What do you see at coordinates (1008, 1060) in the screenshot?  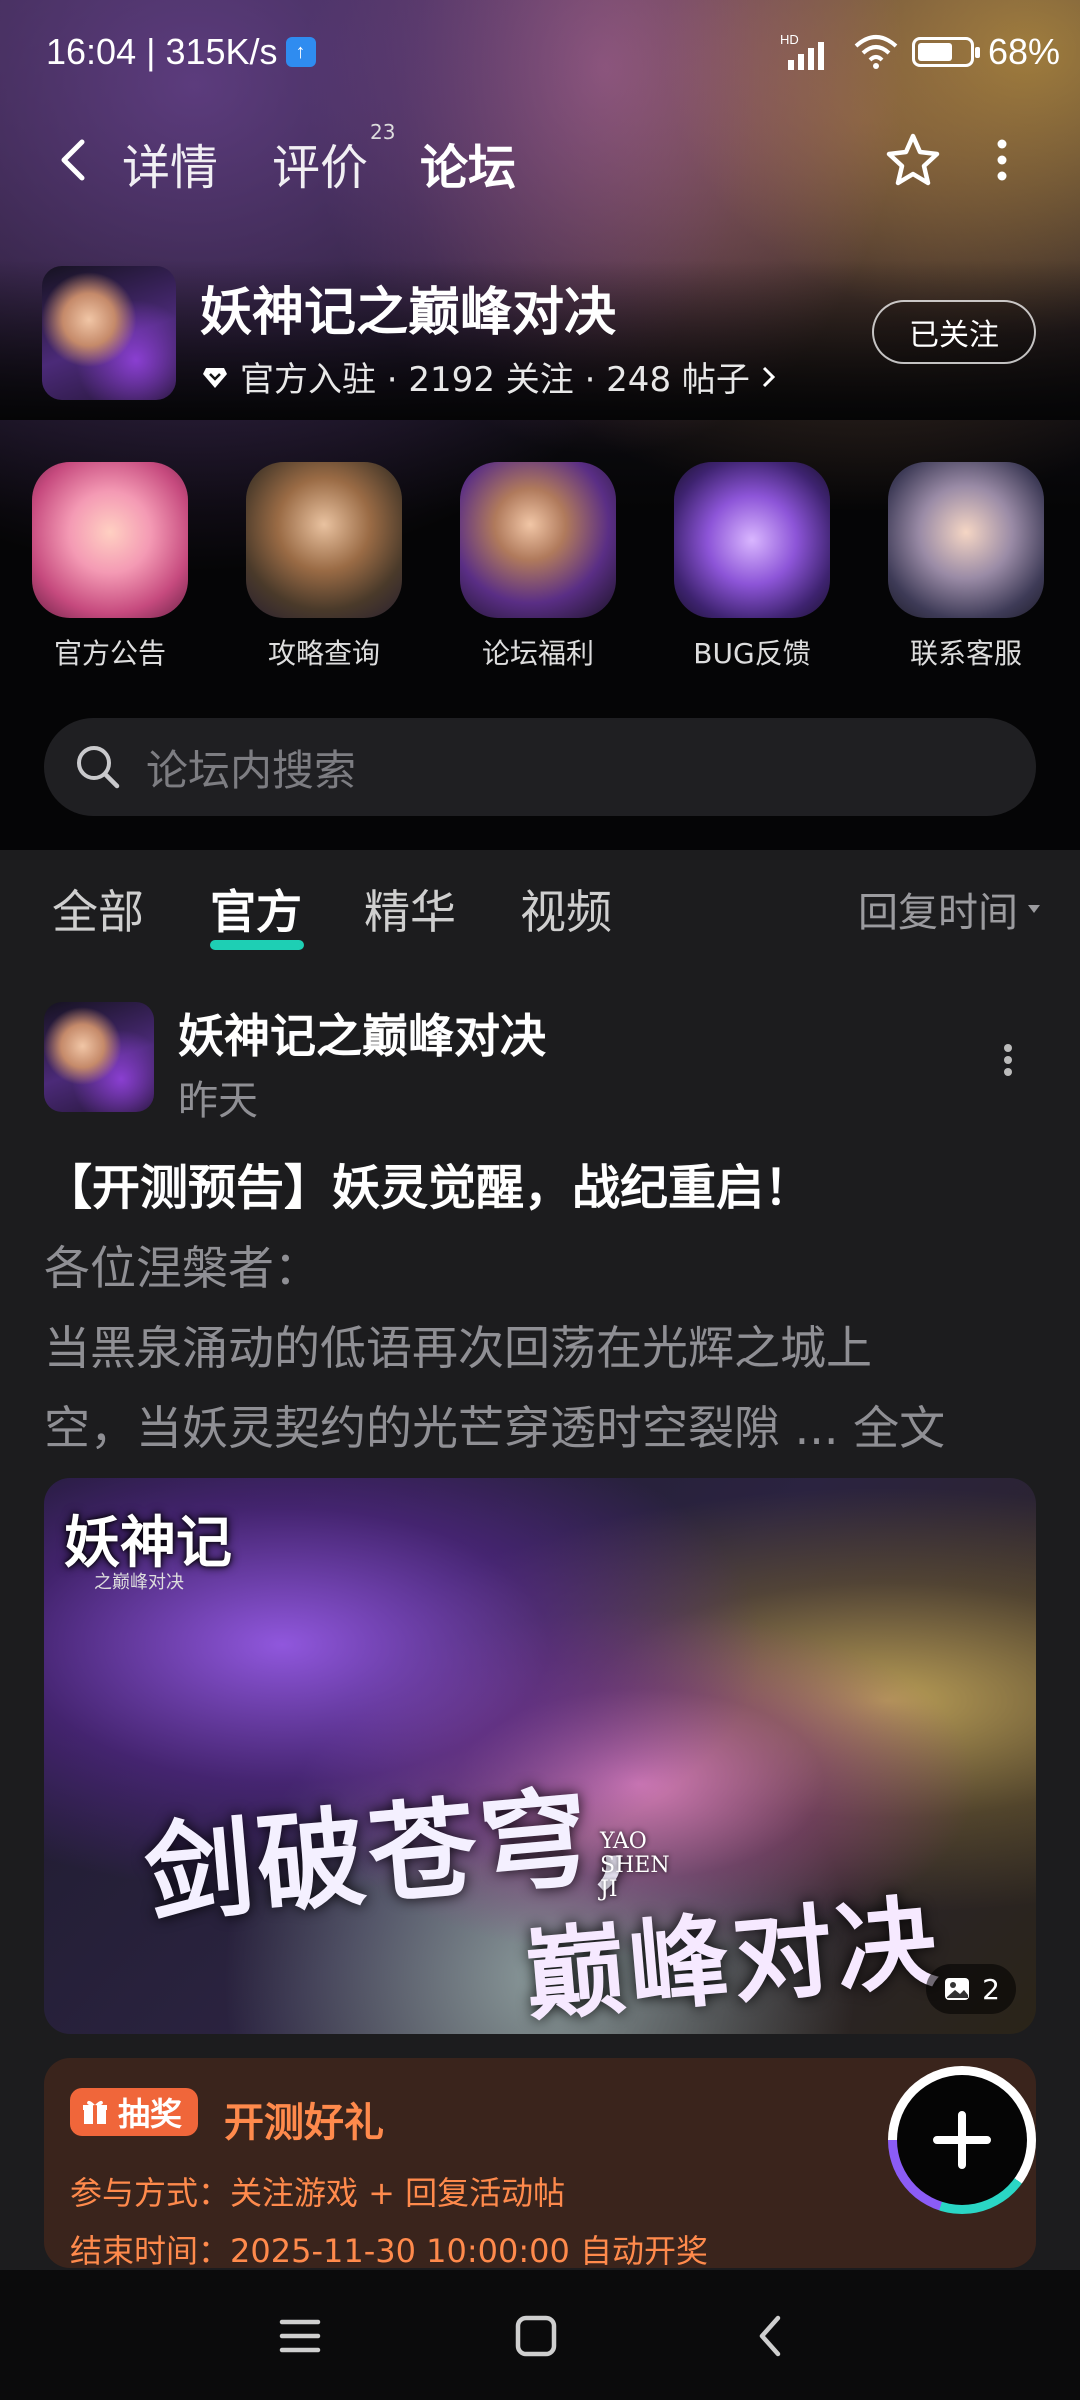 I see `post-more-icon` at bounding box center [1008, 1060].